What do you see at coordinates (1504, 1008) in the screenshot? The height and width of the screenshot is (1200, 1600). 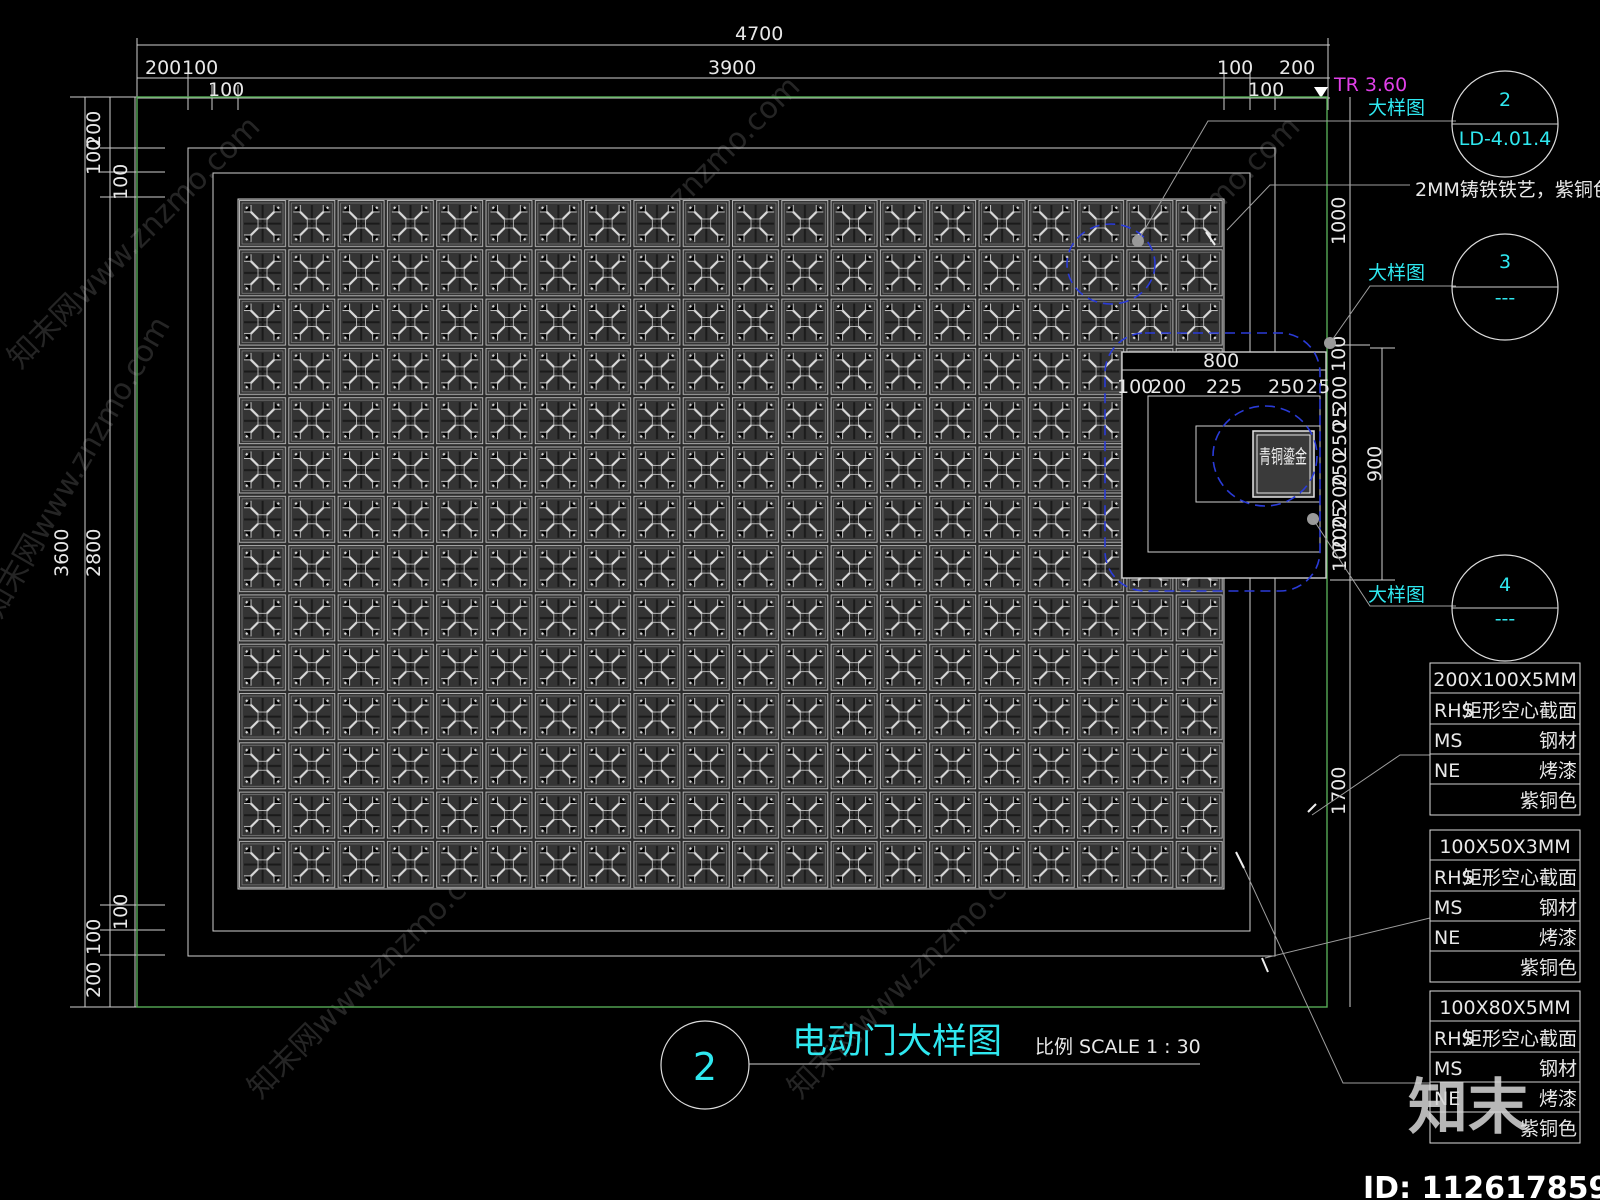 I see `table-size: 100X80X5MM` at bounding box center [1504, 1008].